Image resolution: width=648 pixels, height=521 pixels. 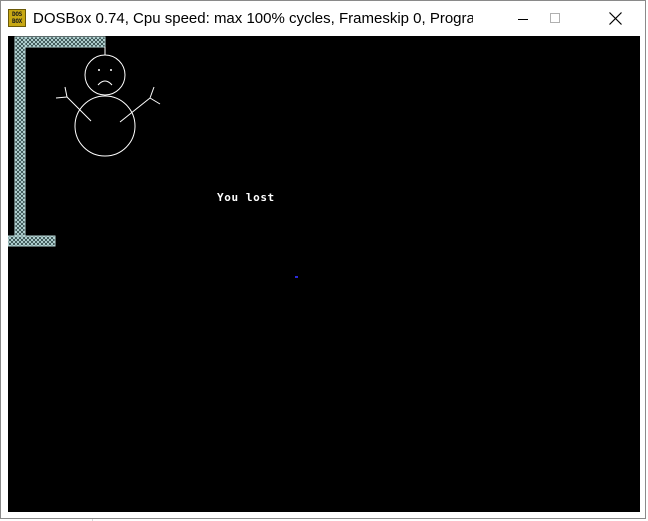 I want to click on close-icon, so click(x=615, y=18).